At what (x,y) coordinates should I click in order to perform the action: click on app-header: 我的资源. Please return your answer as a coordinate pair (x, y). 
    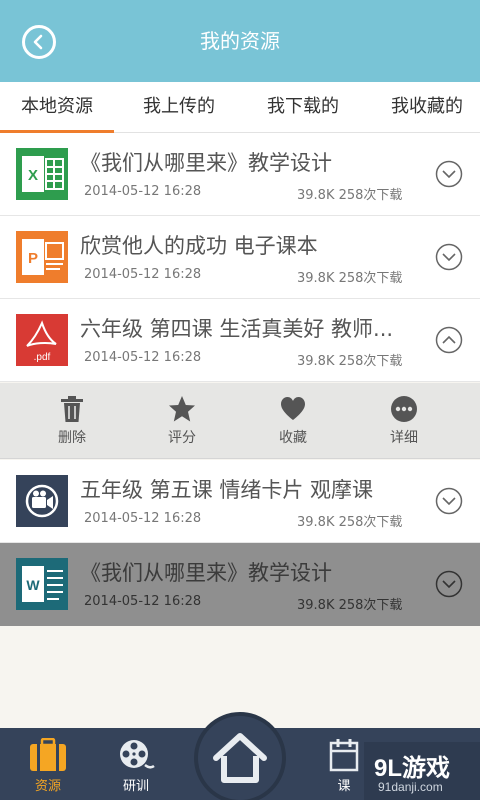
    Looking at the image, I should click on (240, 41).